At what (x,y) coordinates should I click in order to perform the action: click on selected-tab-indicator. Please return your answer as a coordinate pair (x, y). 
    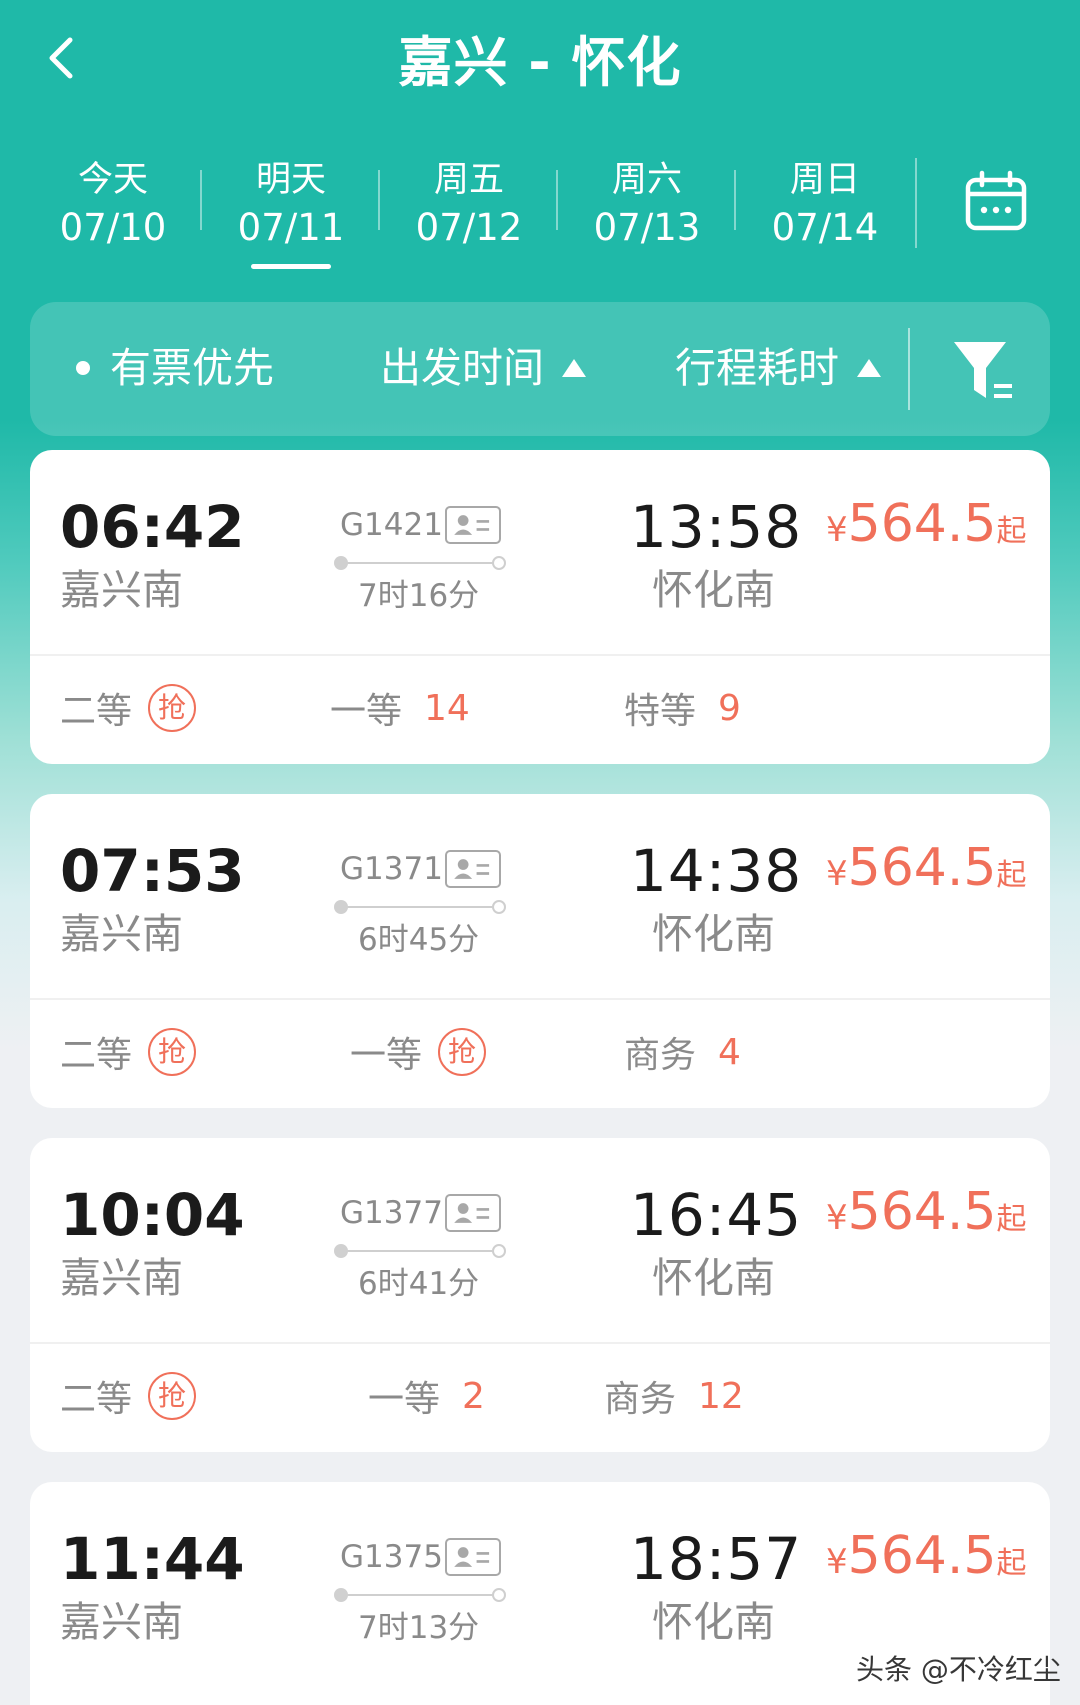
    Looking at the image, I should click on (291, 266).